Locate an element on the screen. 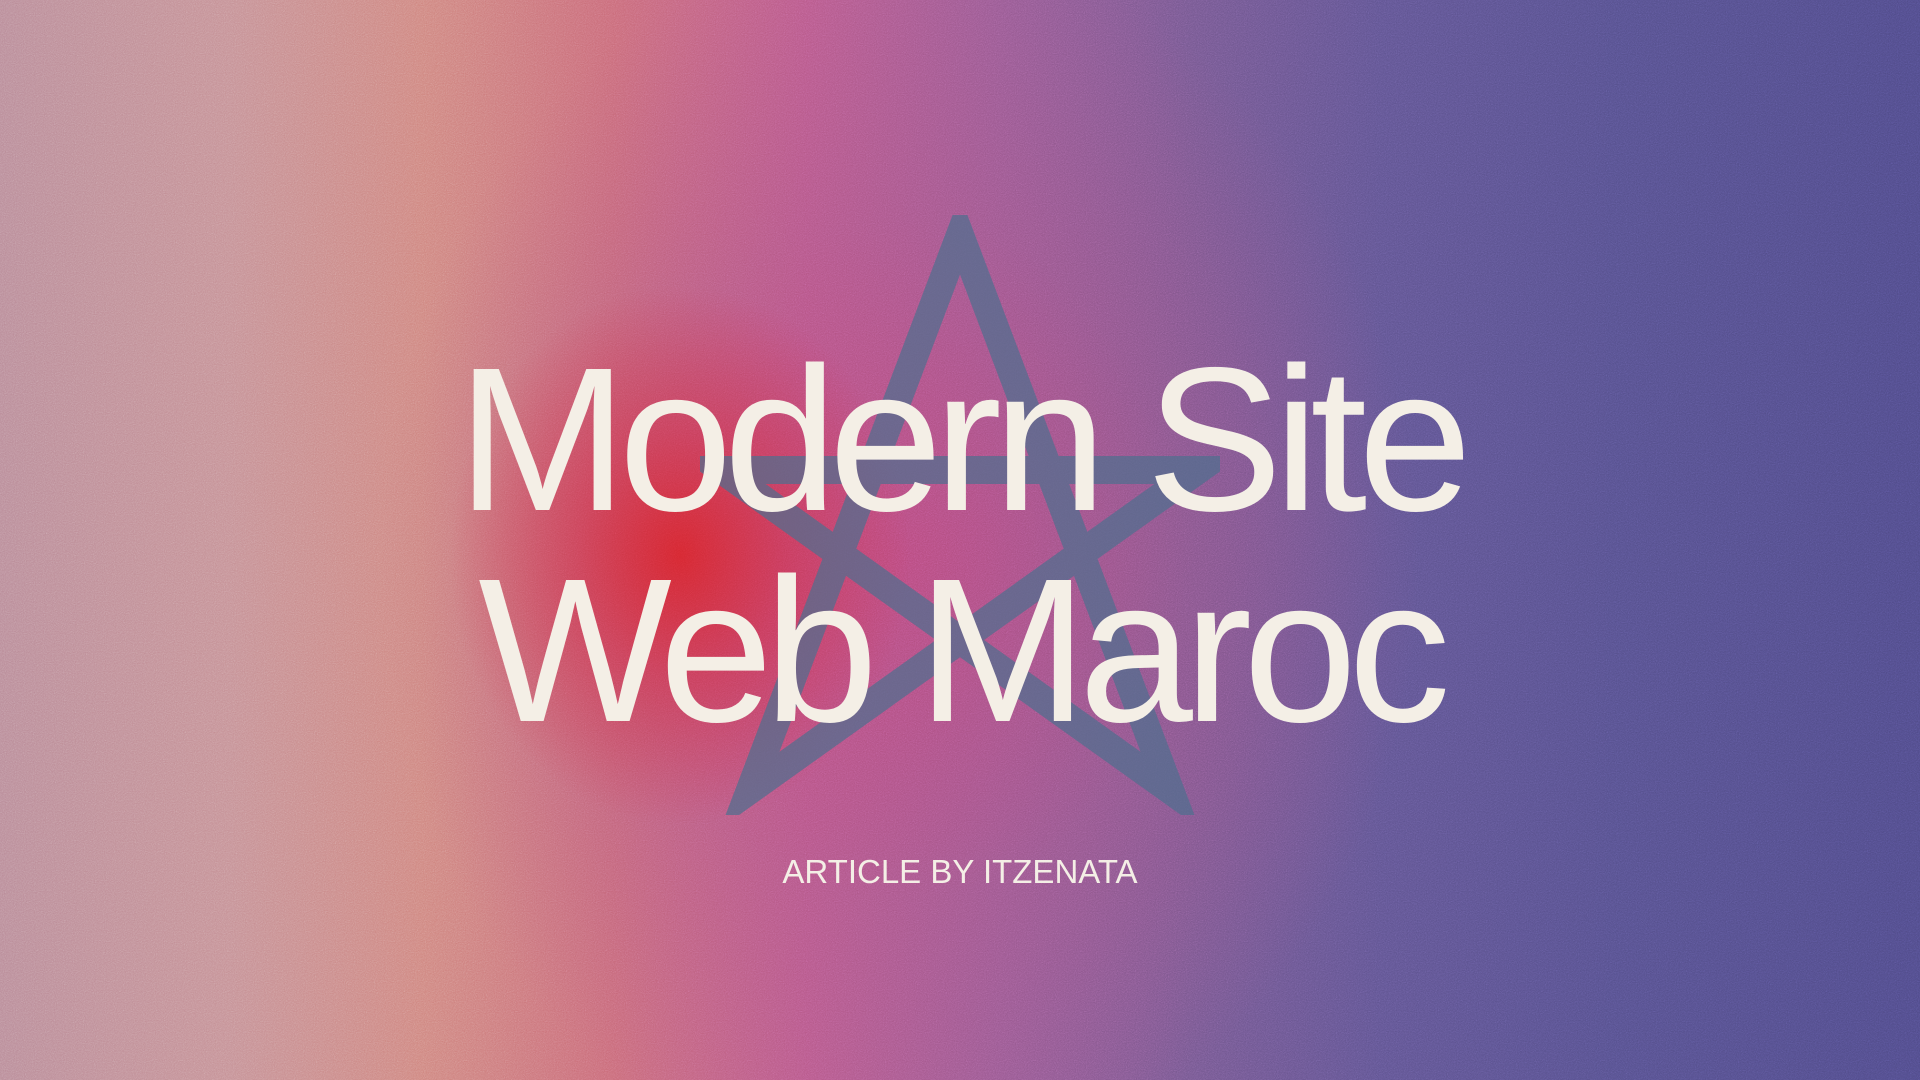 The width and height of the screenshot is (1920, 1080). article-byline: ARTICLE BY ITZENATA is located at coordinates (960, 871).